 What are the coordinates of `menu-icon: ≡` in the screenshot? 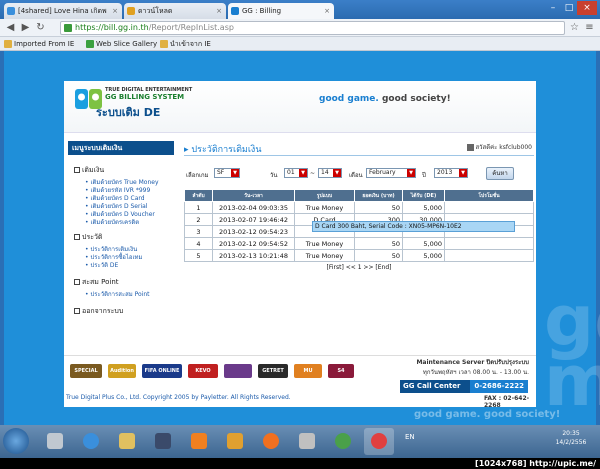 It's located at (589, 27).